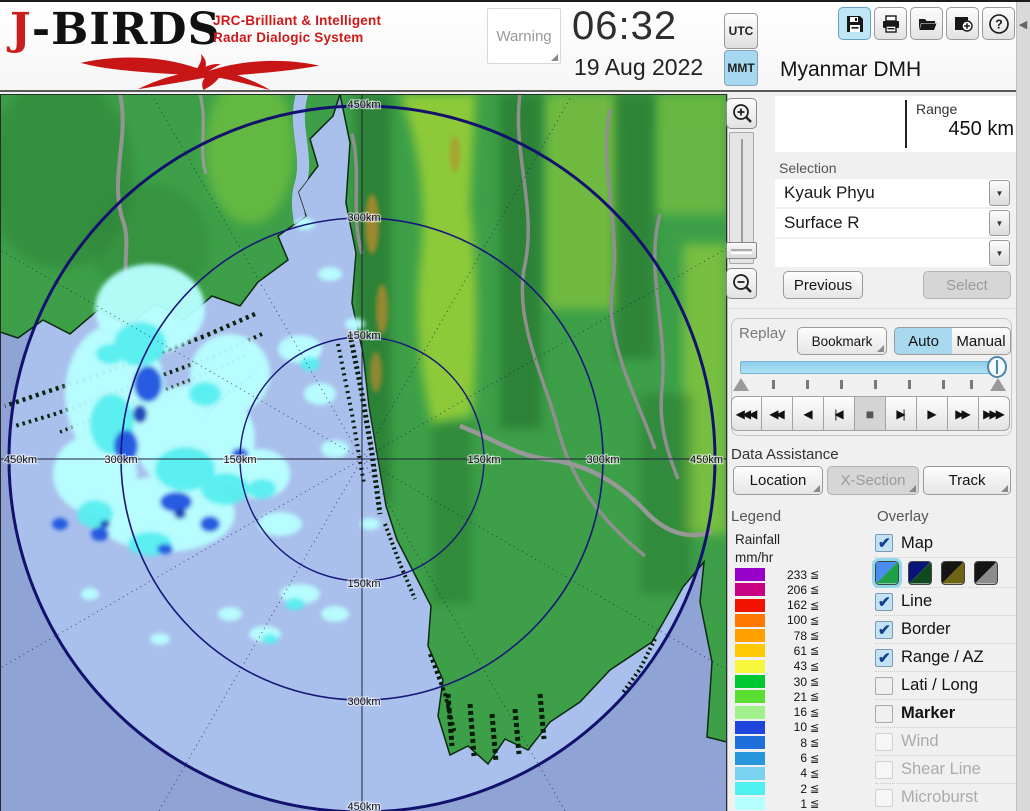  What do you see at coordinates (945, 543) in the screenshot?
I see `overlay-row-map: Map` at bounding box center [945, 543].